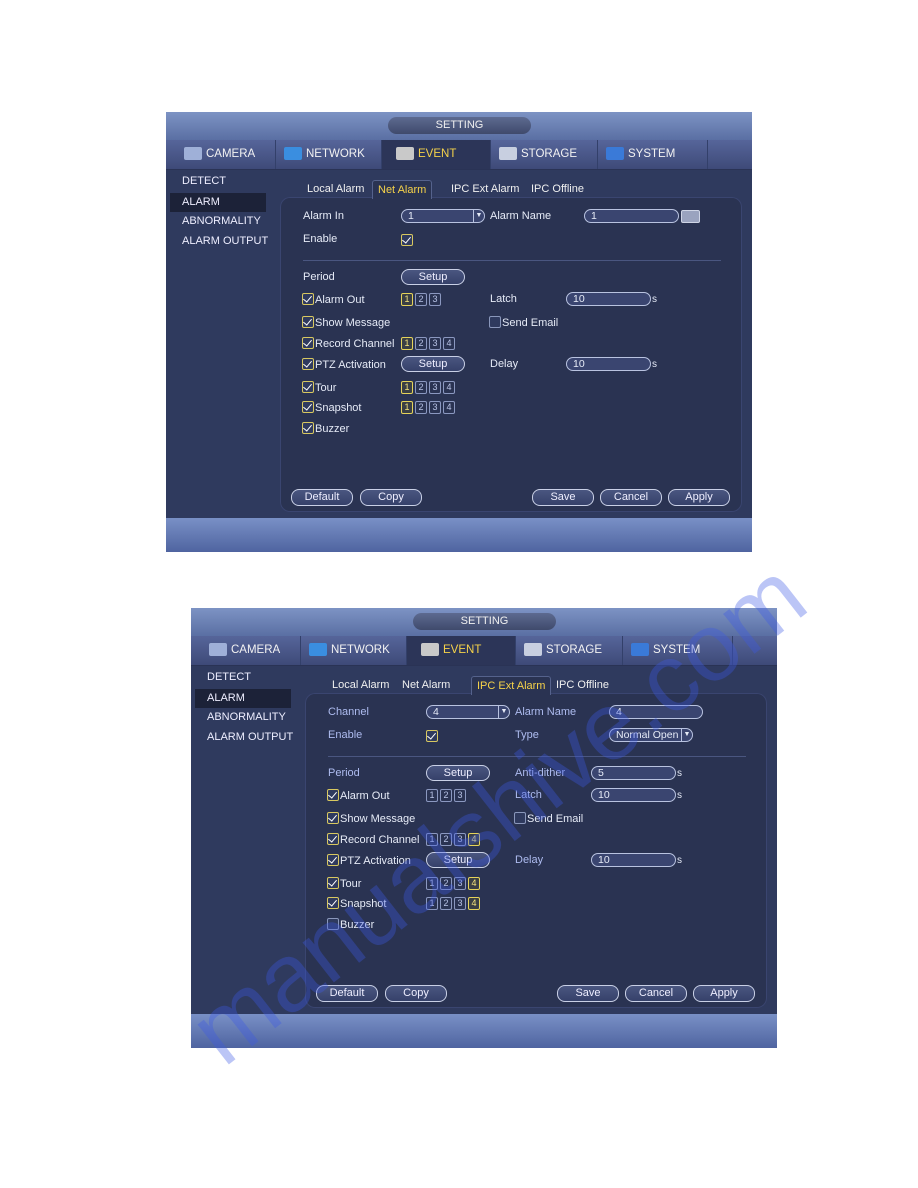 The height and width of the screenshot is (1188, 918). I want to click on latch-input: 10, so click(608, 299).